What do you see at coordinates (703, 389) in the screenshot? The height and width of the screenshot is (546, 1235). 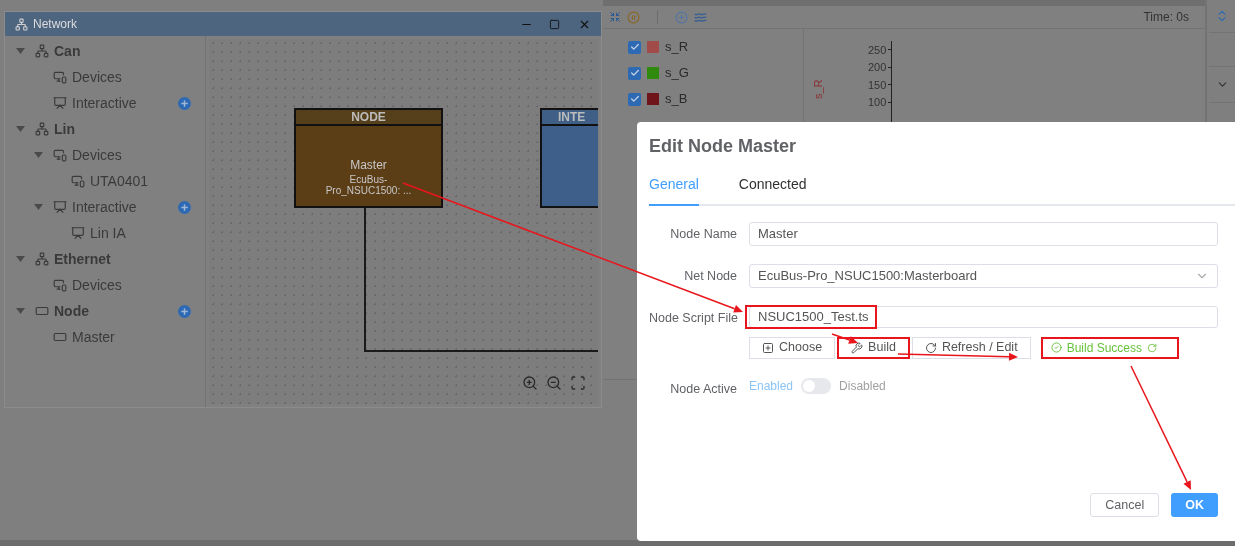 I see `field-label: Node Active` at bounding box center [703, 389].